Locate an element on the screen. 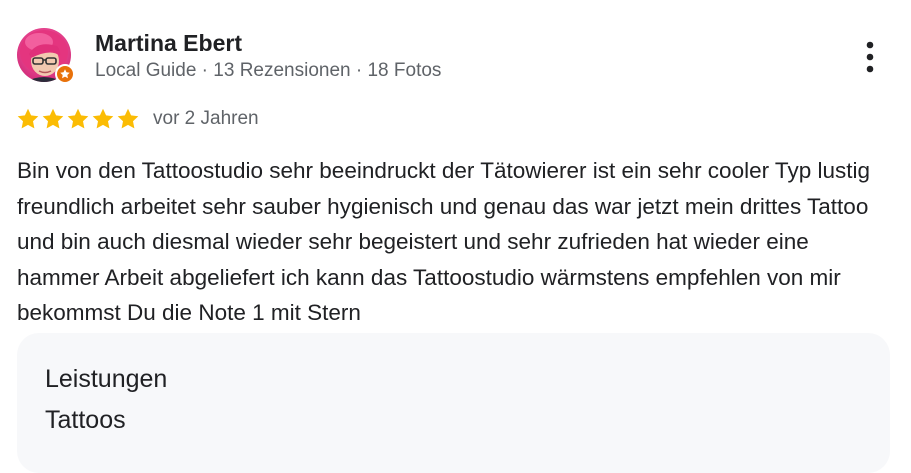  star-rating is located at coordinates (78, 119).